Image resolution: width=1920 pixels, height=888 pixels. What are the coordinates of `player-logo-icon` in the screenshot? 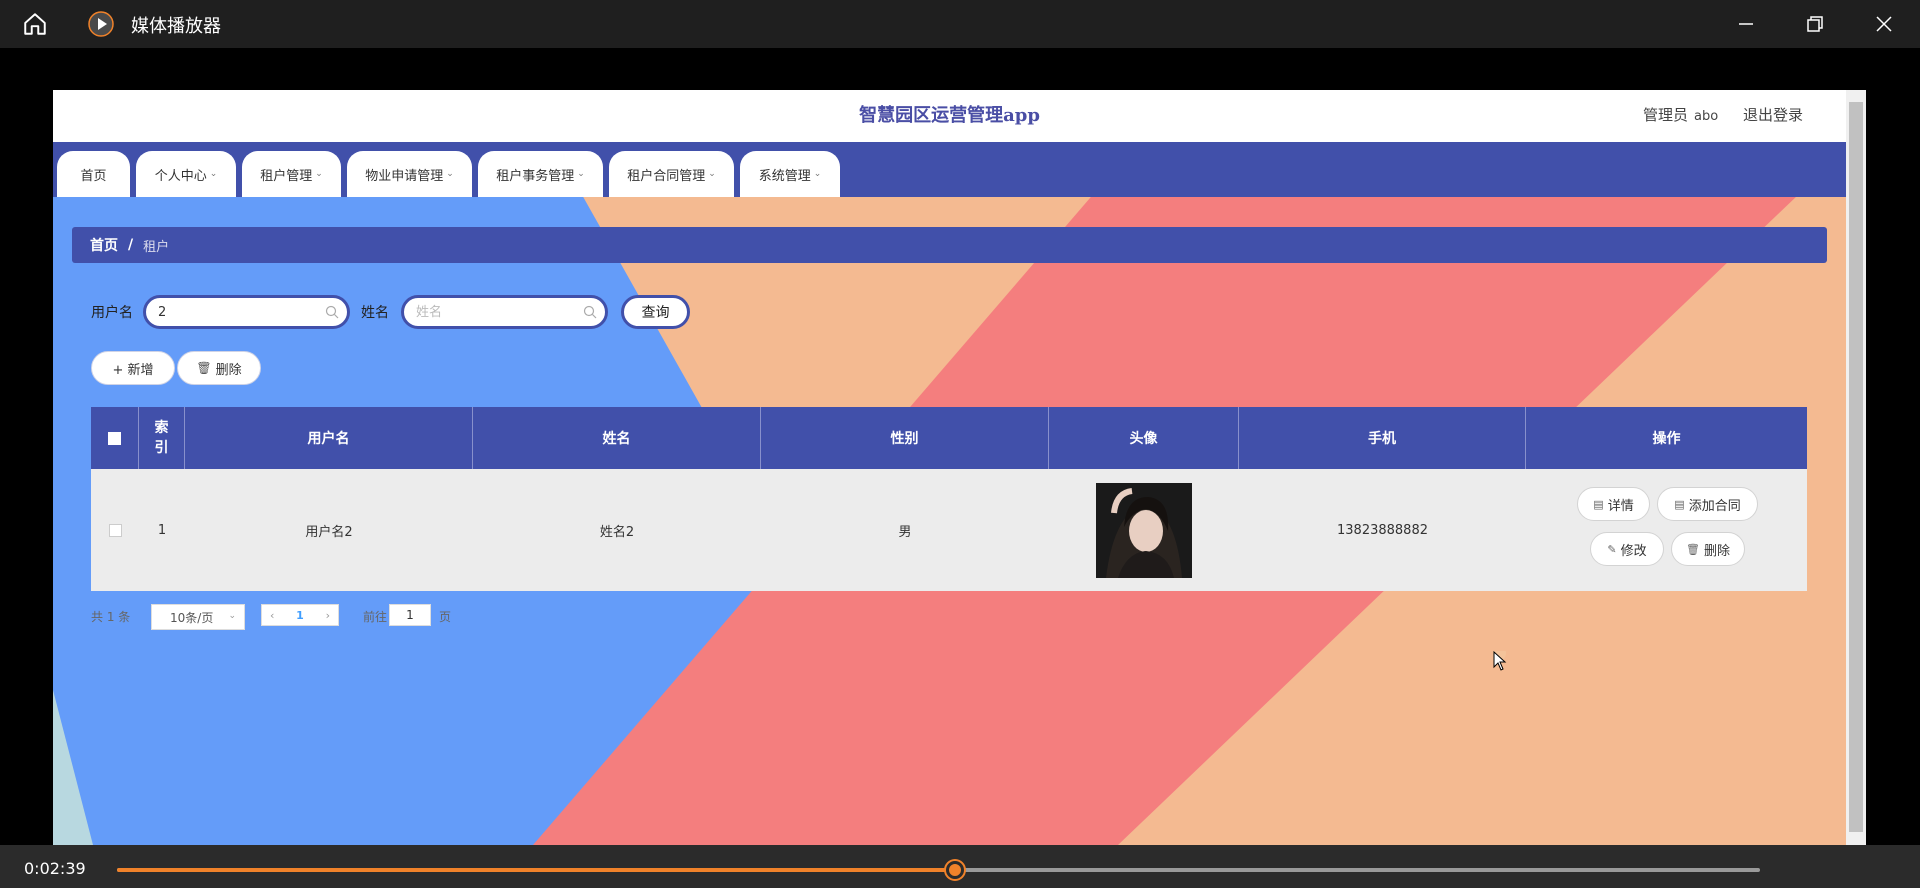 It's located at (101, 24).